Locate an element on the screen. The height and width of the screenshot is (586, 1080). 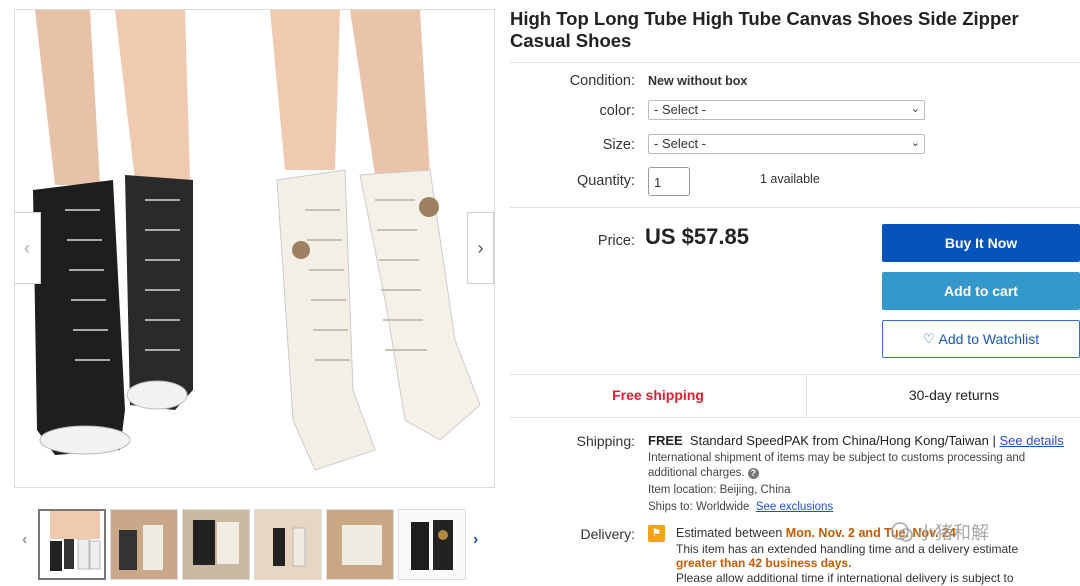
buy-it-now-label: Buy It Now is located at coordinates (981, 243).